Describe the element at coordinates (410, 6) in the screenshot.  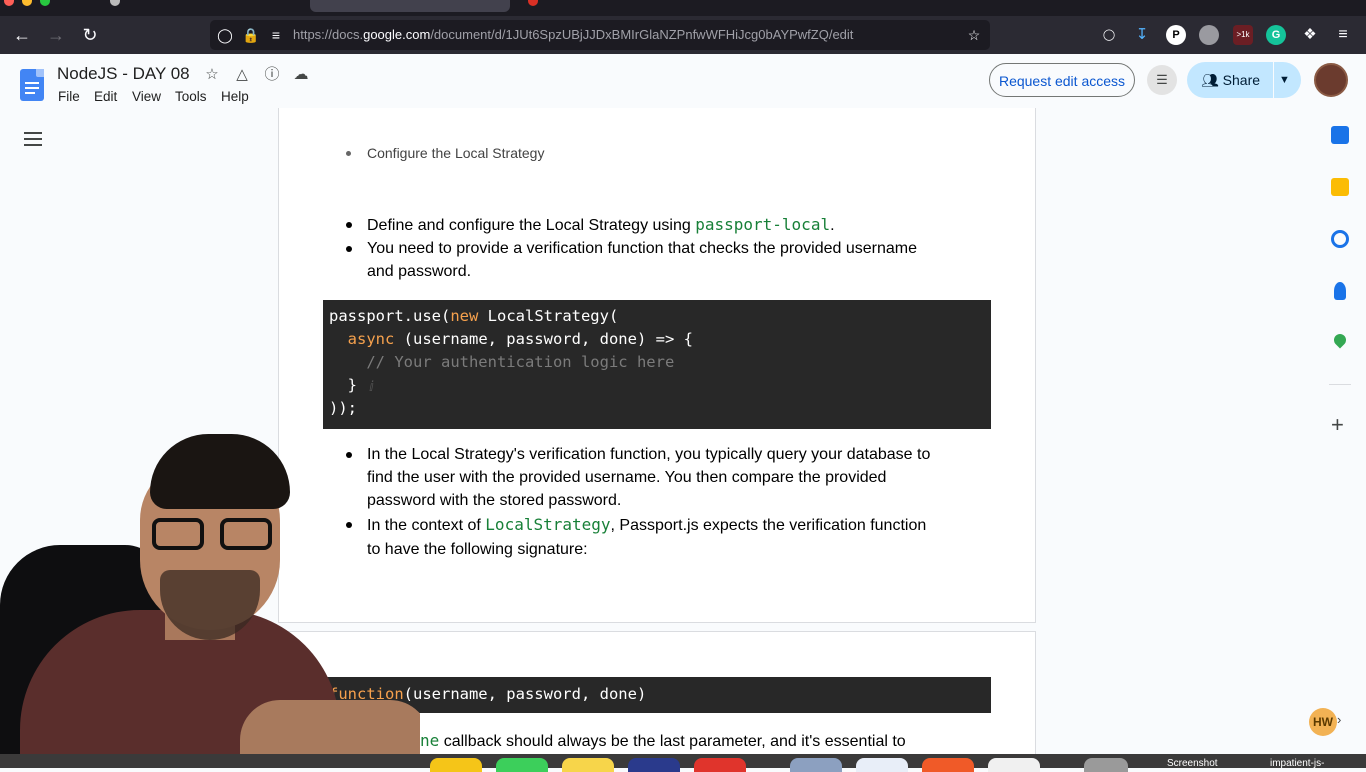
I see `active-tab` at that location.